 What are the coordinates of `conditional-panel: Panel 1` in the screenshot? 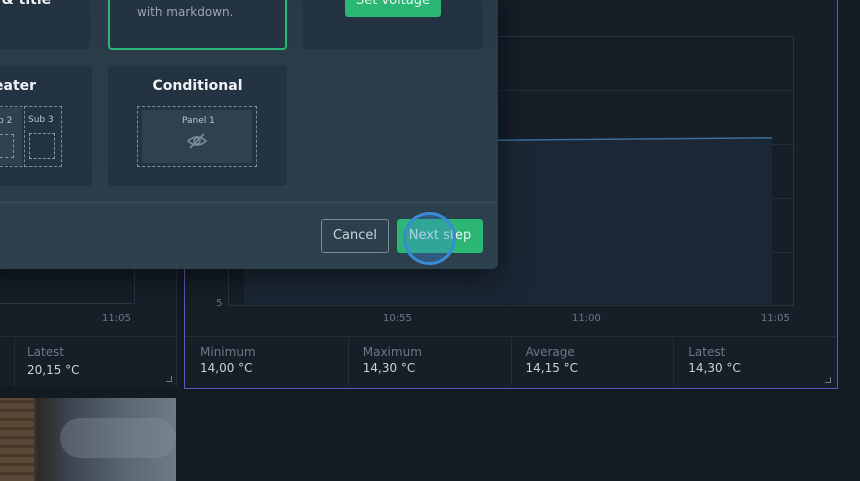 It's located at (197, 136).